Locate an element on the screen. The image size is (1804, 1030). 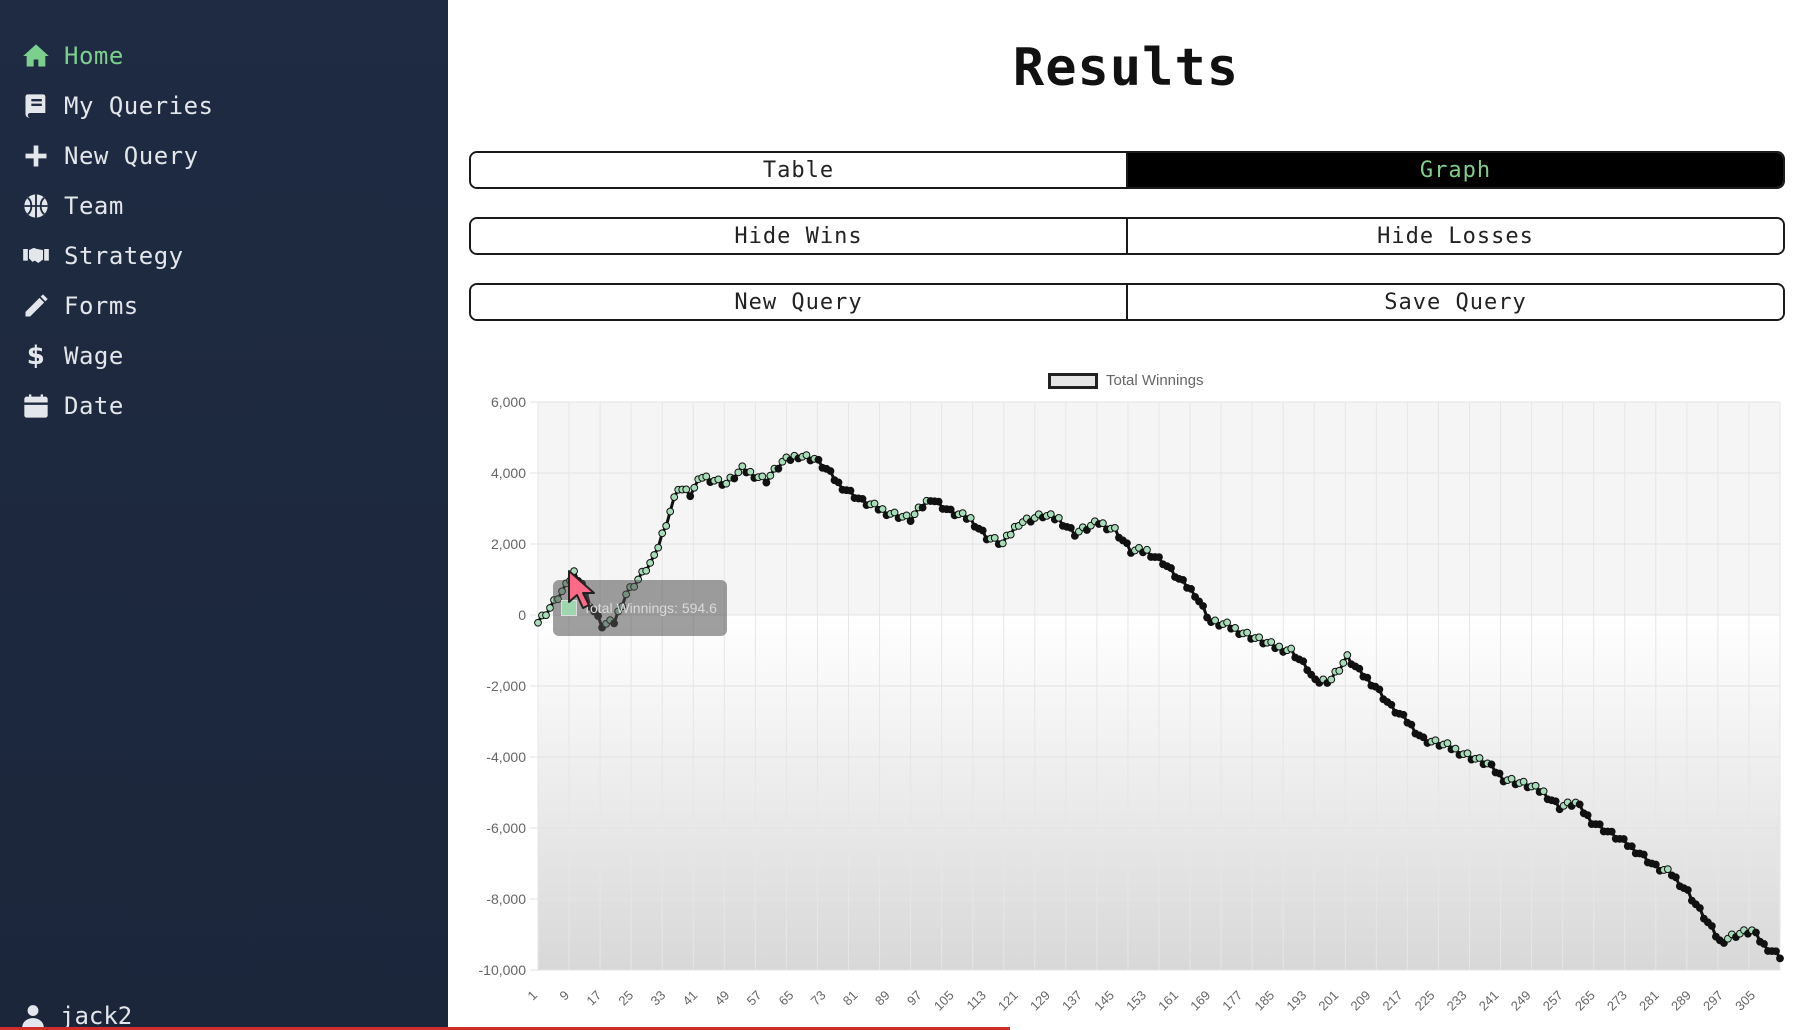
x-tick-label: 193 is located at coordinates (1296, 1001).